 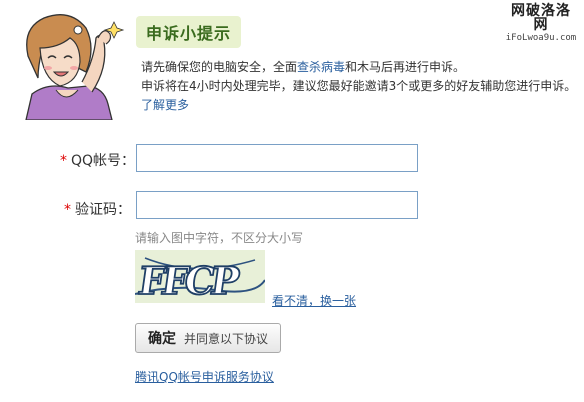 I want to click on captcha-label-text: 验证码：, so click(x=103, y=210).